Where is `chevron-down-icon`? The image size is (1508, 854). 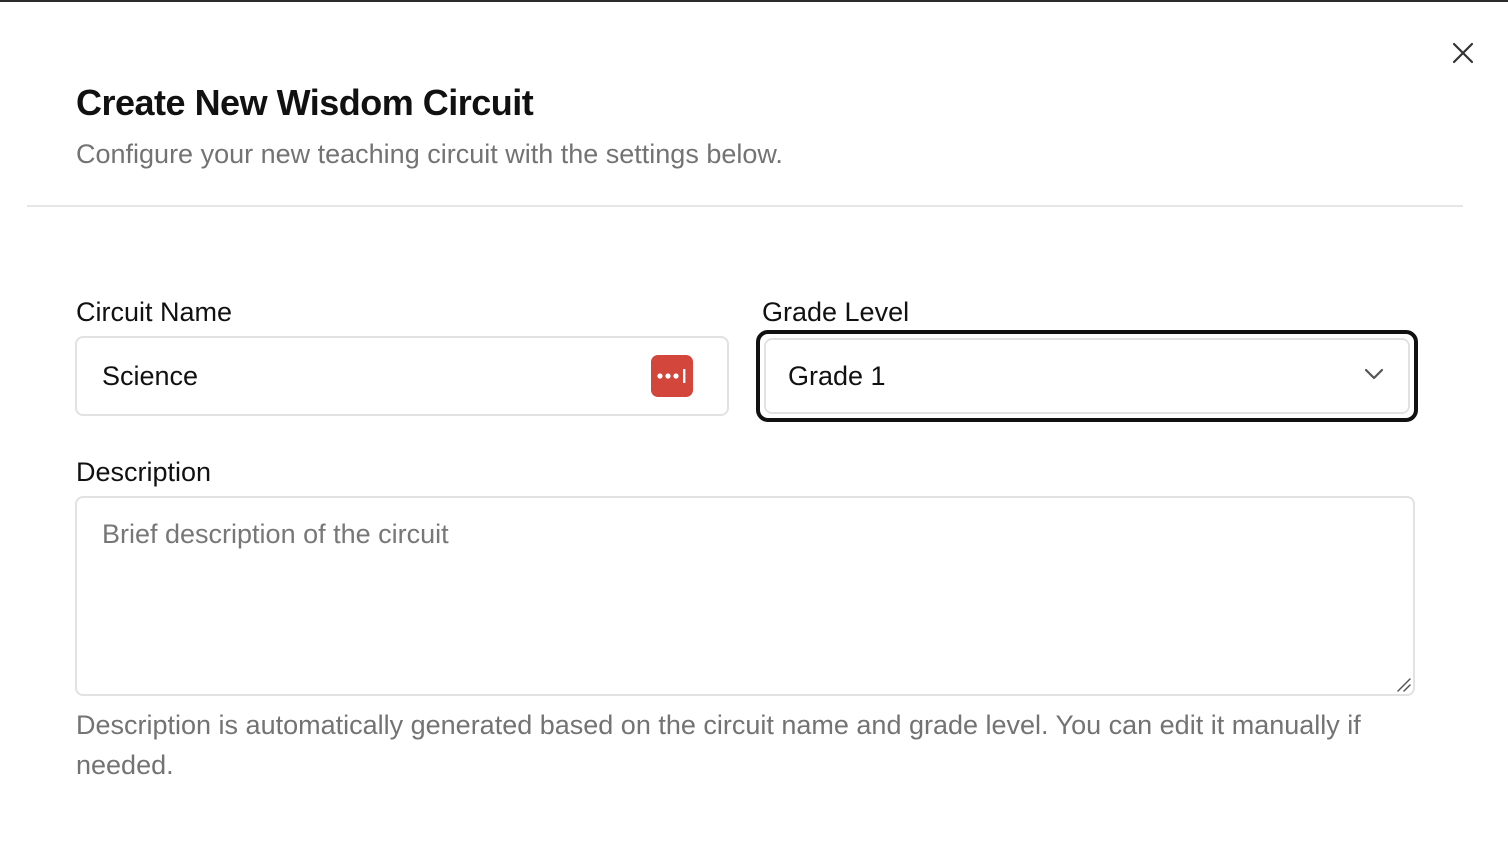
chevron-down-icon is located at coordinates (1374, 374).